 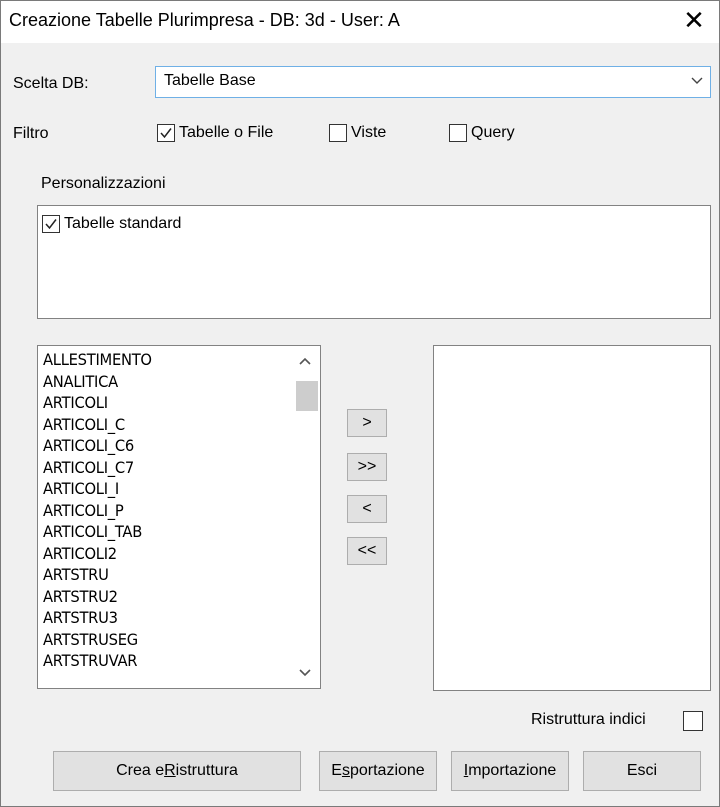 What do you see at coordinates (31, 133) in the screenshot?
I see `filter-label: Filtro` at bounding box center [31, 133].